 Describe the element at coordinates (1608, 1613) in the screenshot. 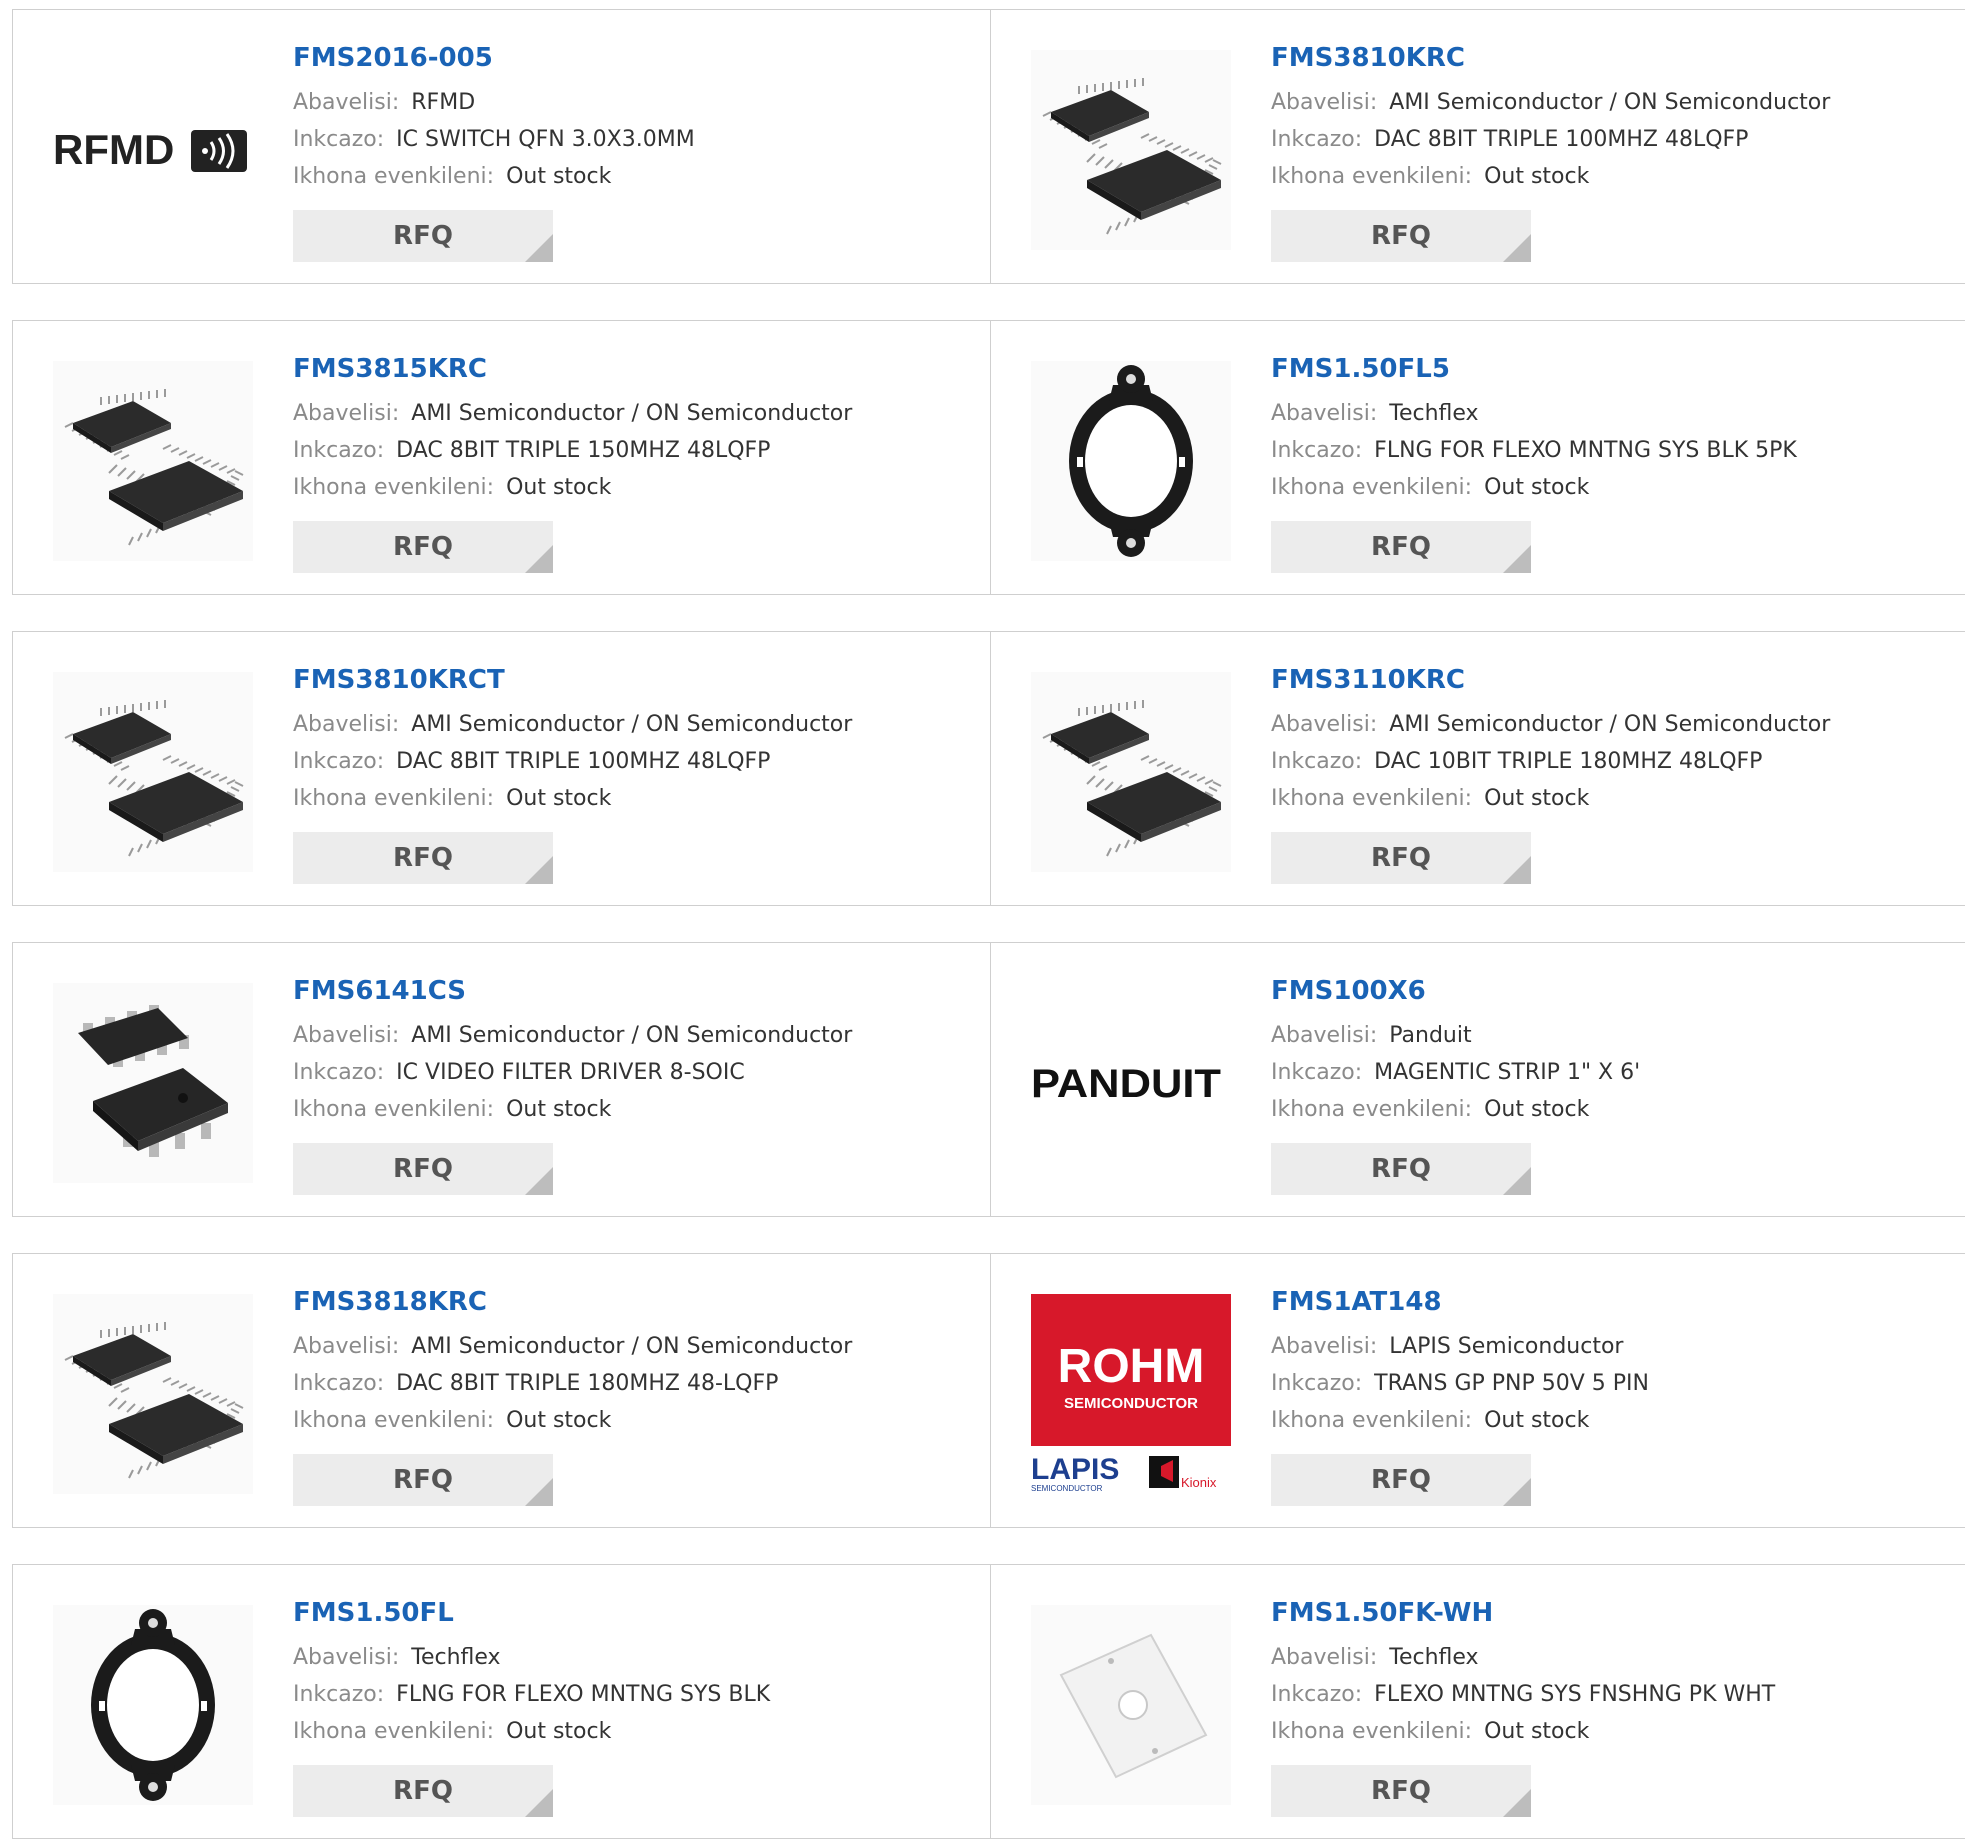

I see `part-number-link: FMS1.50FK-WH` at that location.